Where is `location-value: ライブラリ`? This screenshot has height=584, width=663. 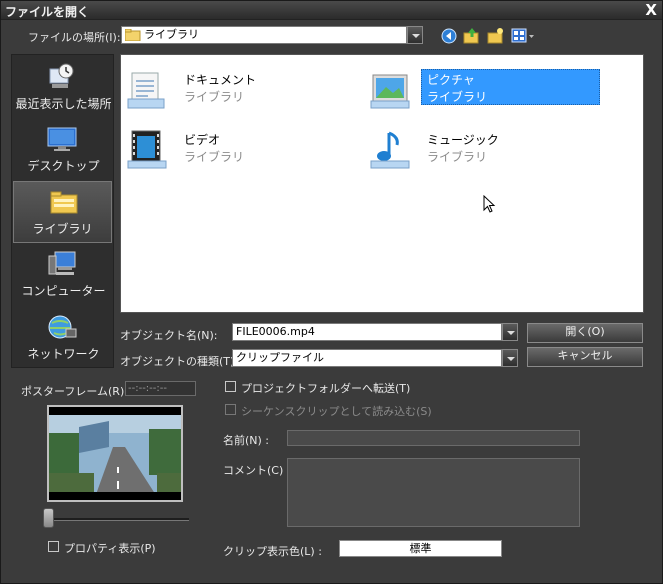
location-value: ライブラリ is located at coordinates (171, 34).